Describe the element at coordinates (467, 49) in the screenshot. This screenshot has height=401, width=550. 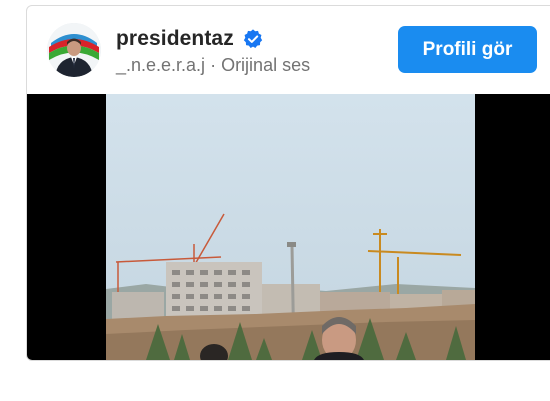
I see `view-profile-button: Profili gör` at that location.